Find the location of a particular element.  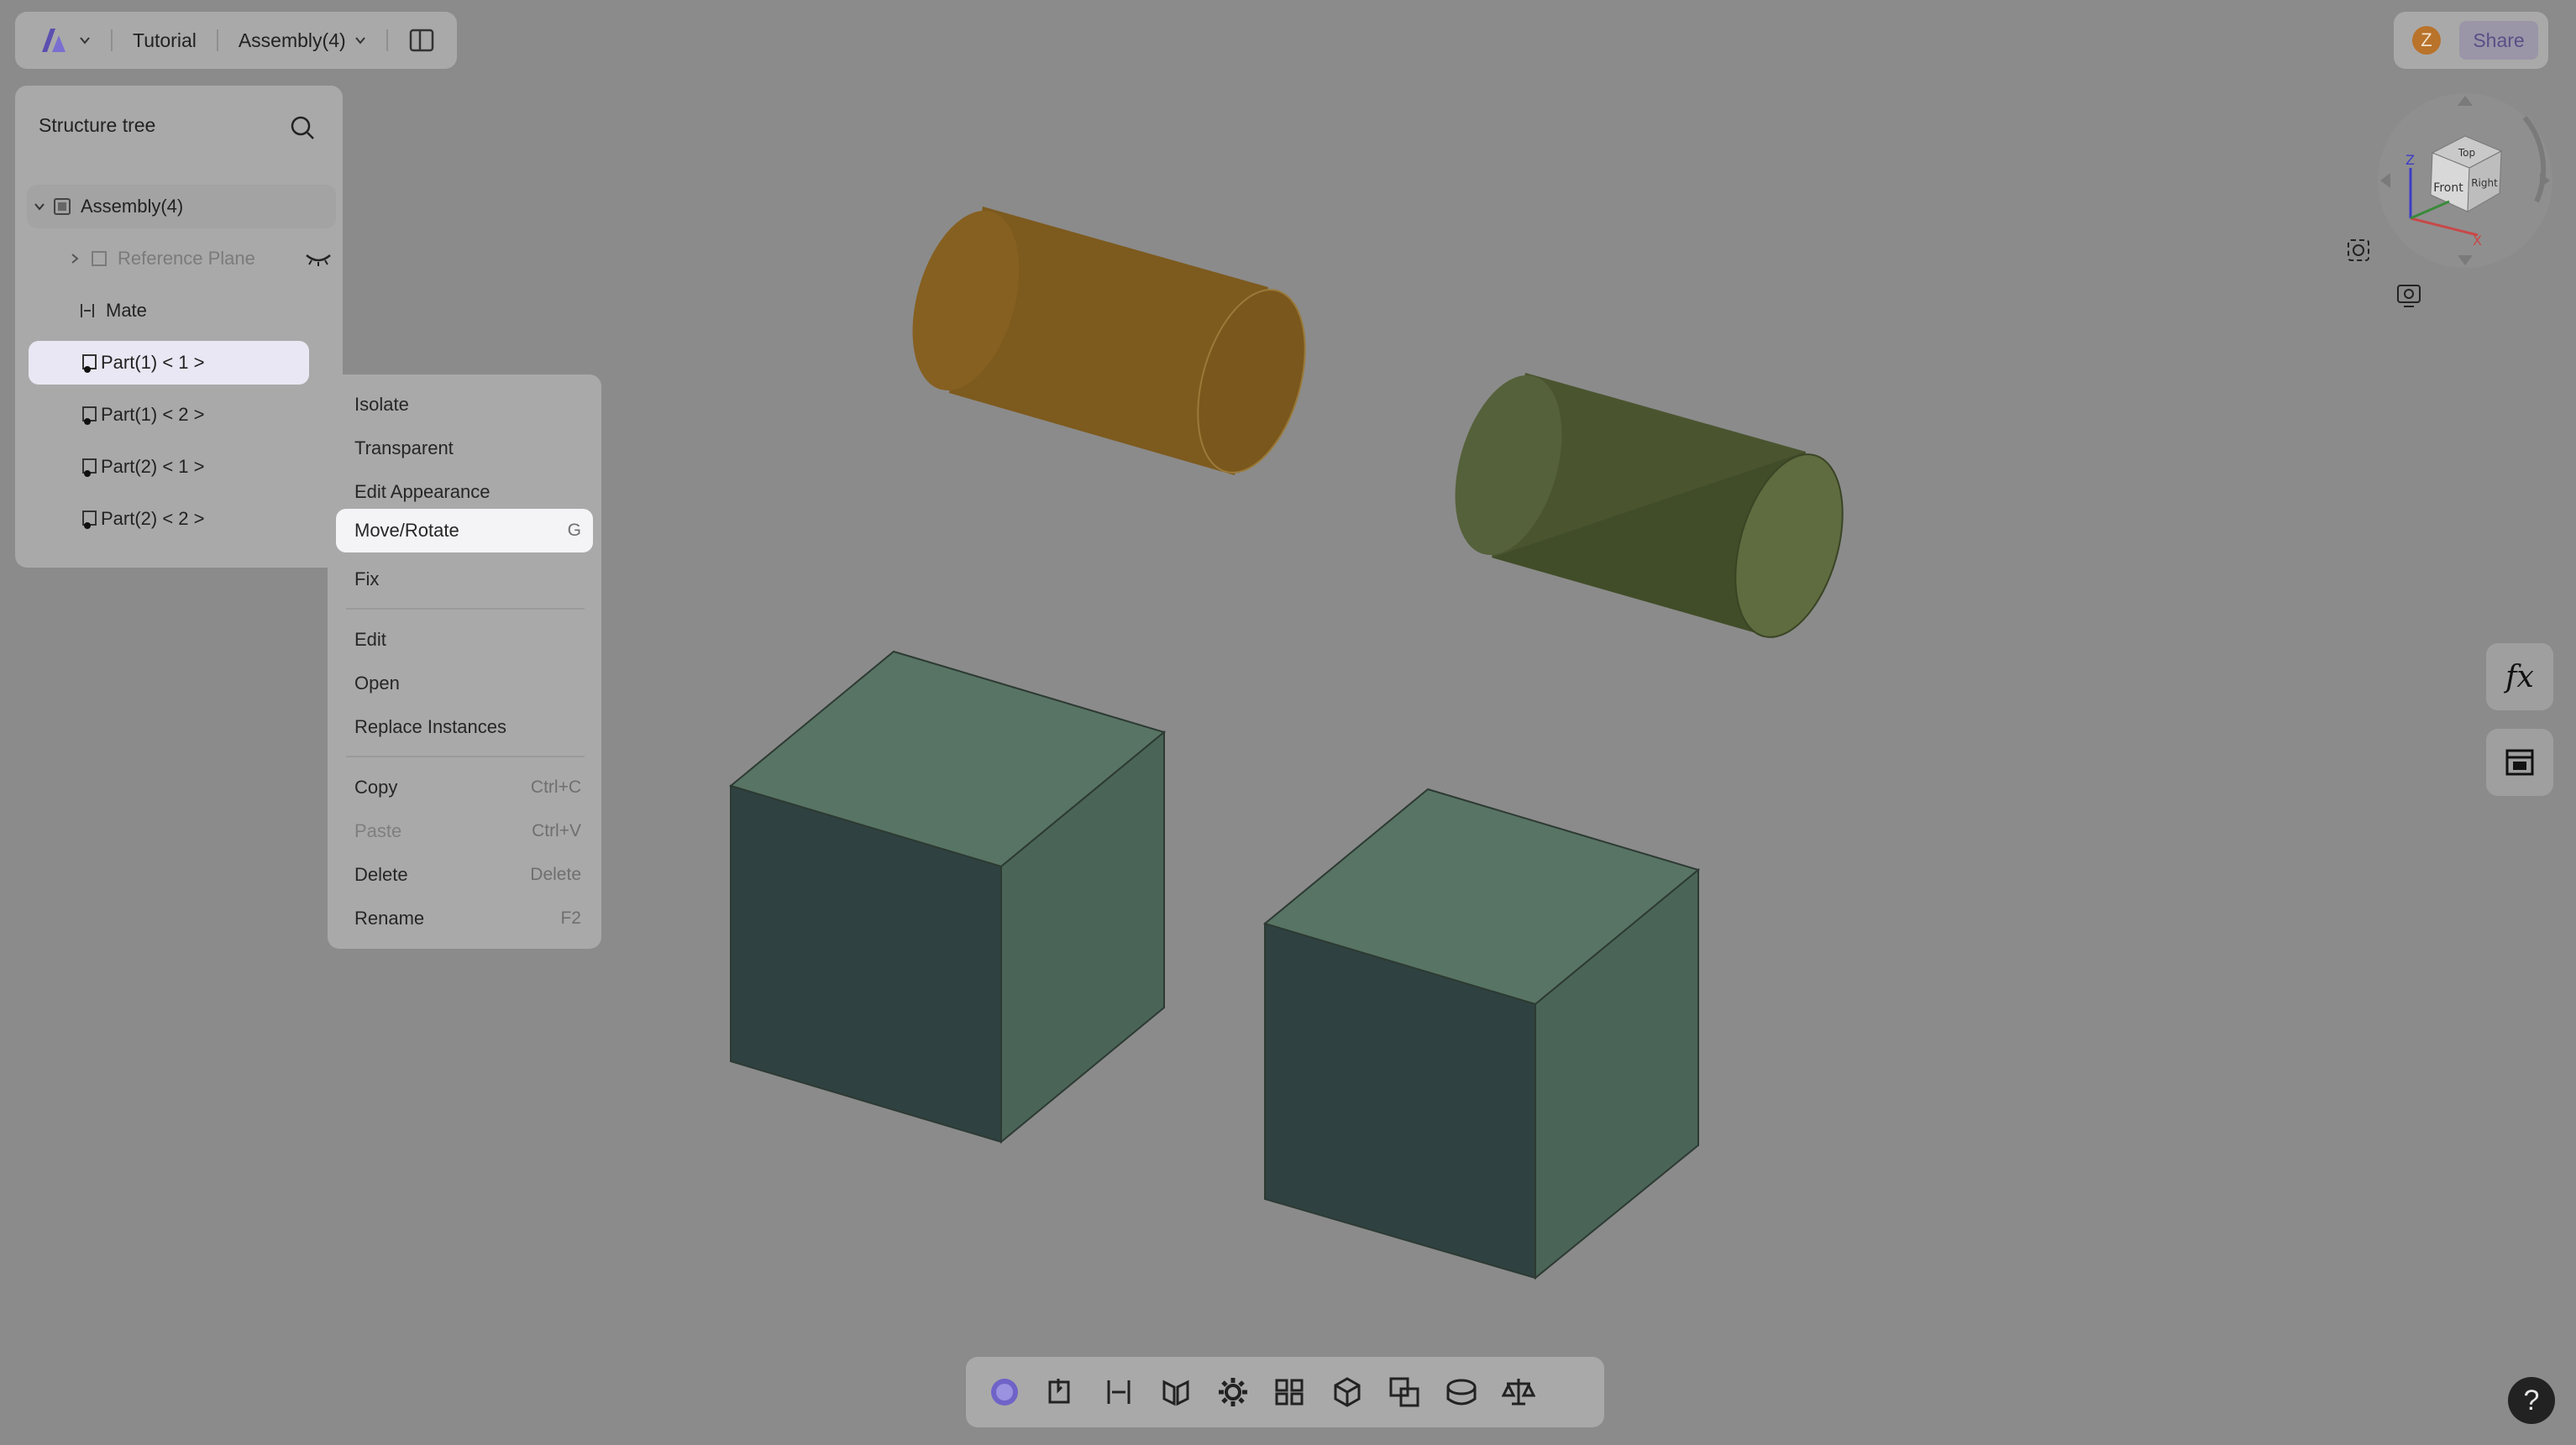

chevron-right-icon is located at coordinates (75, 258).